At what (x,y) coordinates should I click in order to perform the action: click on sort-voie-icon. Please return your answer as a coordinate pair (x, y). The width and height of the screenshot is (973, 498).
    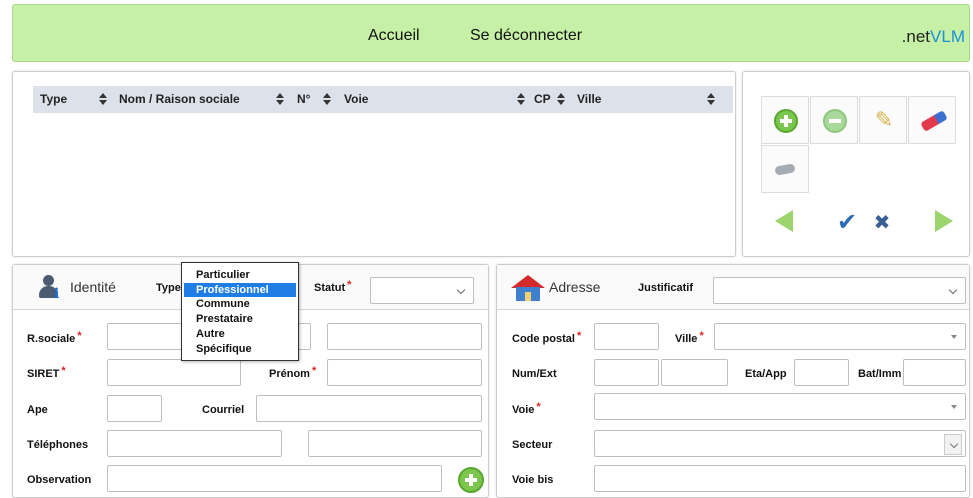
    Looking at the image, I should click on (521, 99).